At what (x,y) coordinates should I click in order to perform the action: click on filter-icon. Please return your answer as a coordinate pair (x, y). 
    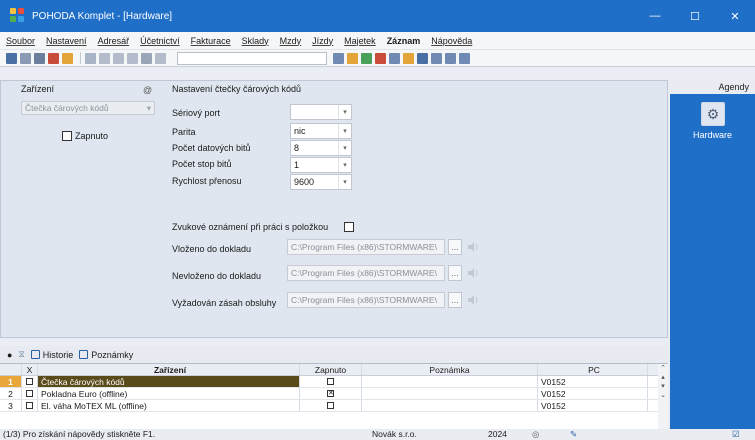
    Looking at the image, I should click on (338, 58).